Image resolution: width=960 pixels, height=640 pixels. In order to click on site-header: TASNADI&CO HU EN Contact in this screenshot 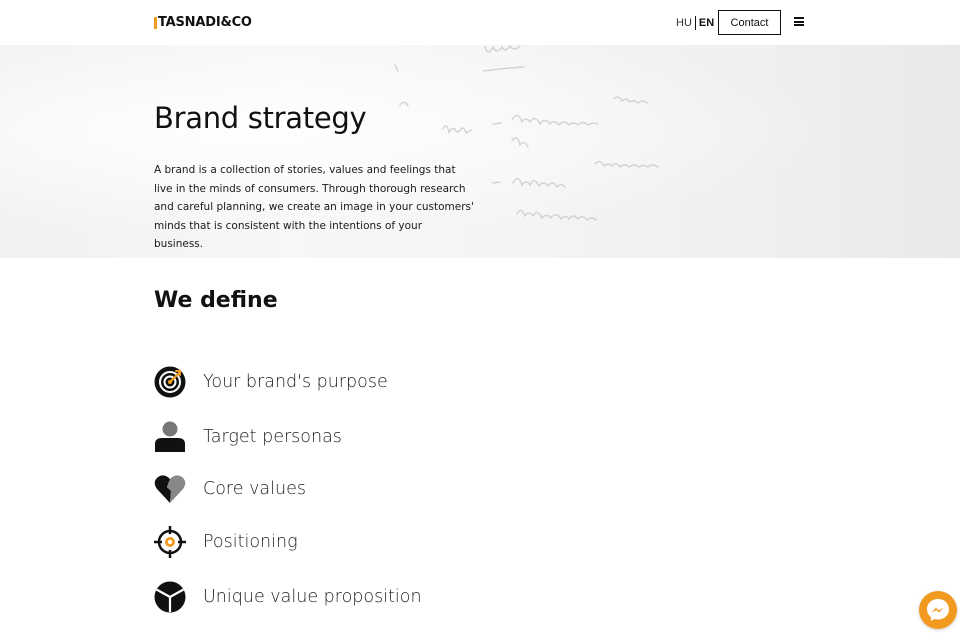, I will do `click(480, 22)`.